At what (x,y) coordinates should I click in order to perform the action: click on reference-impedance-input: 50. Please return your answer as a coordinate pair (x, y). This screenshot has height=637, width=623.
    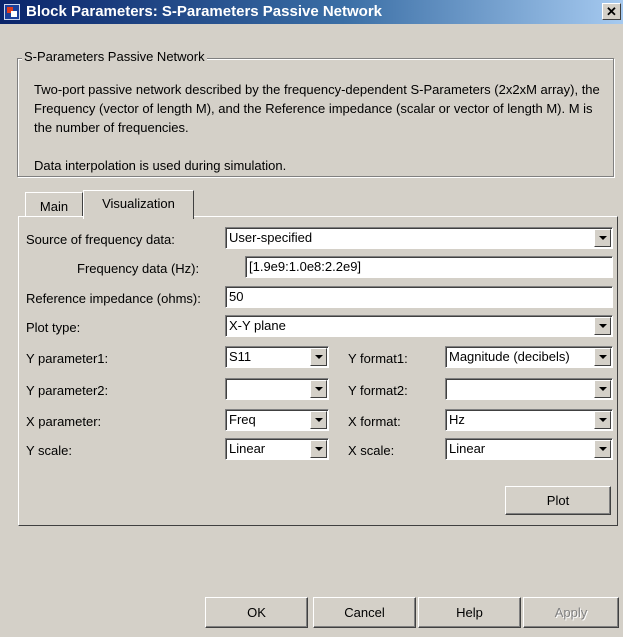
    Looking at the image, I should click on (419, 297).